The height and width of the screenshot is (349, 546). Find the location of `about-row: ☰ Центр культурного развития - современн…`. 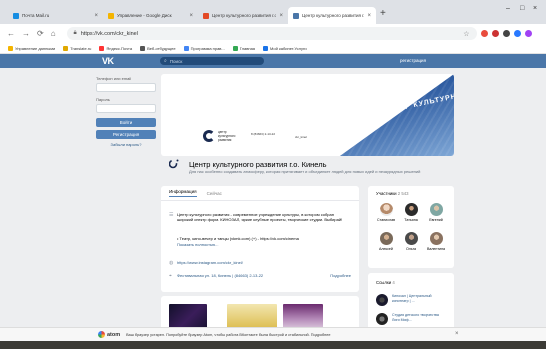

about-row: ☰ Центр культурного развития - современн… is located at coordinates (260, 217).